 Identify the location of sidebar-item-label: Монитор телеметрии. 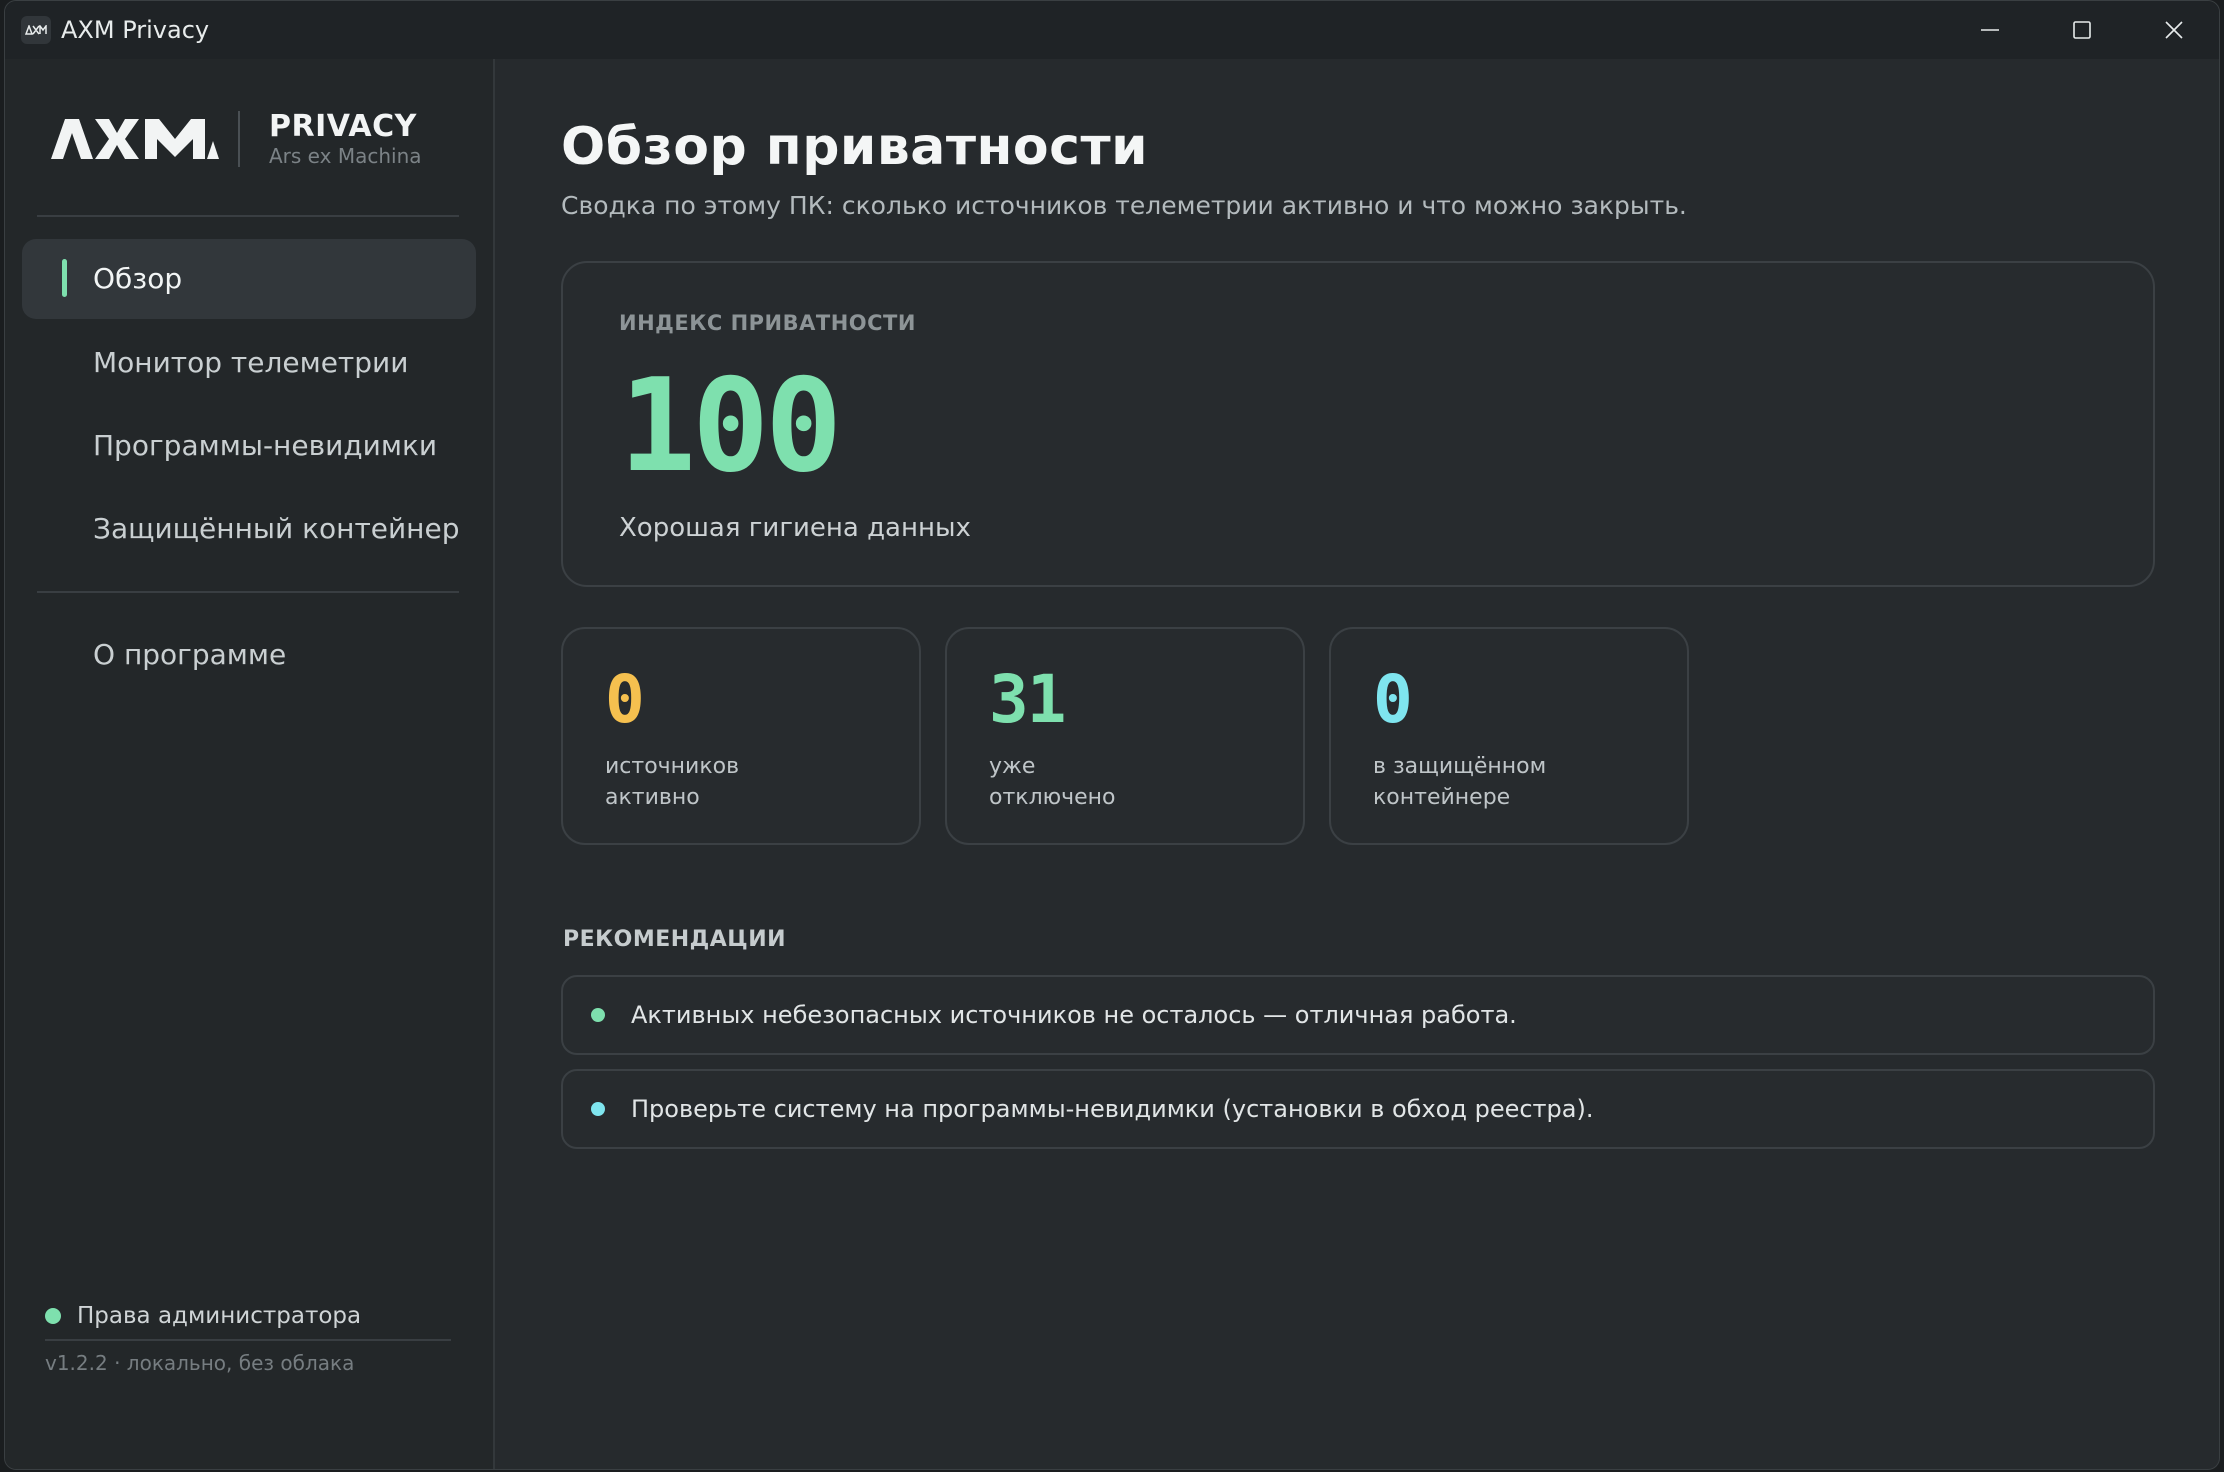
(251, 362).